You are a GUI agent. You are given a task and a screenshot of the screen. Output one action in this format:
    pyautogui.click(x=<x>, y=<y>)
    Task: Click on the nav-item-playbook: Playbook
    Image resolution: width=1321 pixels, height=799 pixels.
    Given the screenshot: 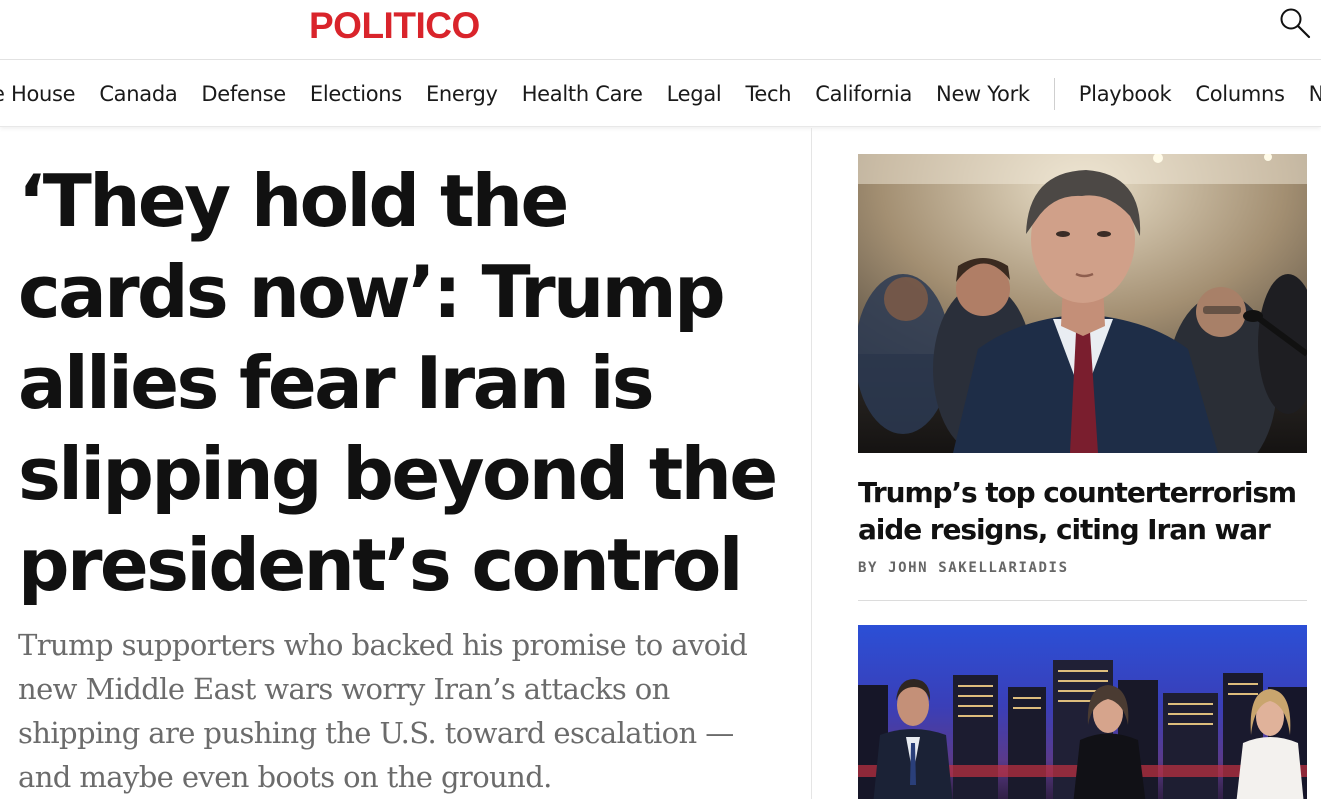 What is the action you would take?
    pyautogui.click(x=1125, y=94)
    